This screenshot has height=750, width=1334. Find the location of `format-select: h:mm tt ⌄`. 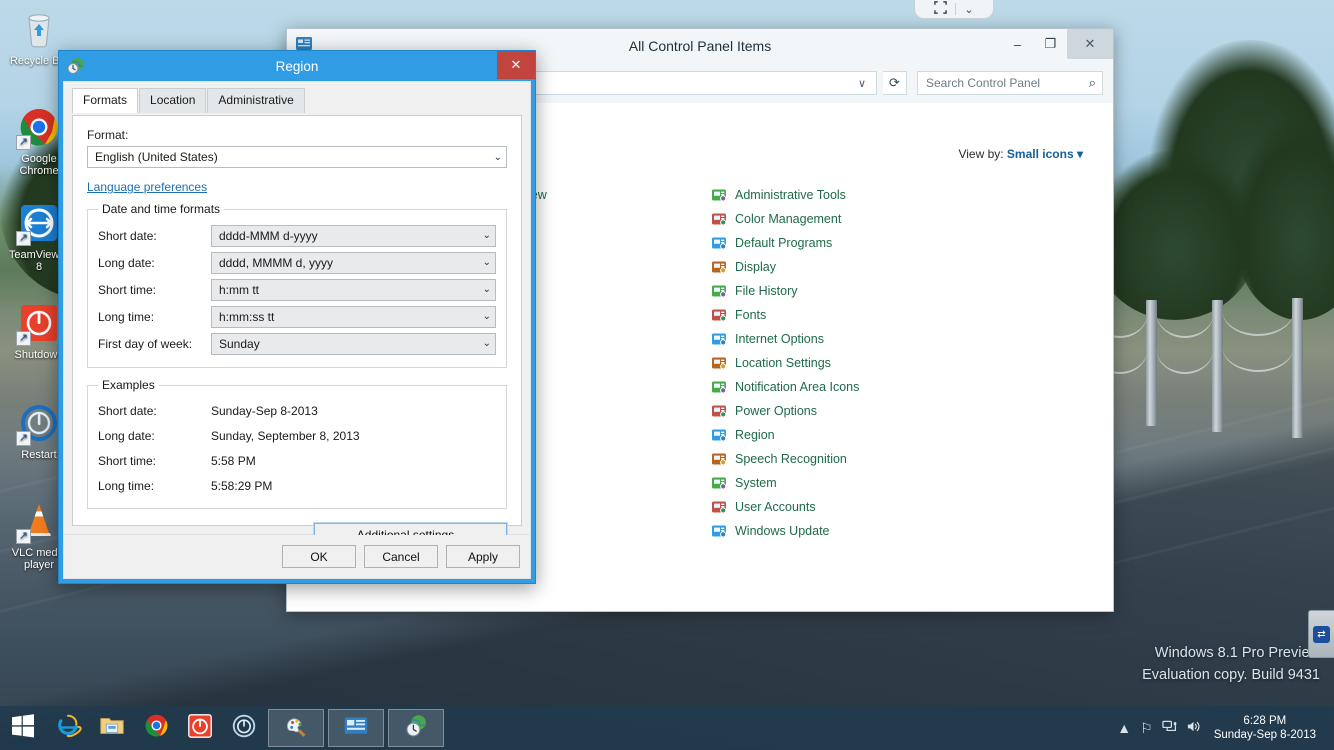

format-select: h:mm tt ⌄ is located at coordinates (353, 289).